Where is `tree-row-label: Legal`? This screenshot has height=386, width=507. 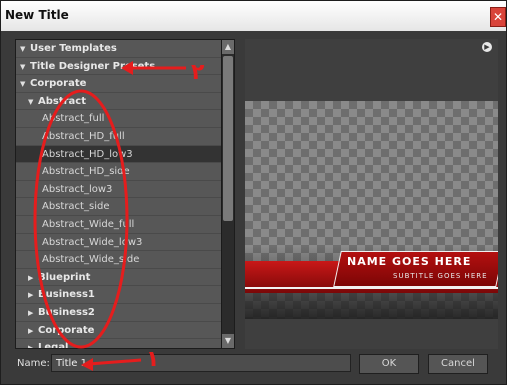 tree-row-label: Legal is located at coordinates (53, 345).